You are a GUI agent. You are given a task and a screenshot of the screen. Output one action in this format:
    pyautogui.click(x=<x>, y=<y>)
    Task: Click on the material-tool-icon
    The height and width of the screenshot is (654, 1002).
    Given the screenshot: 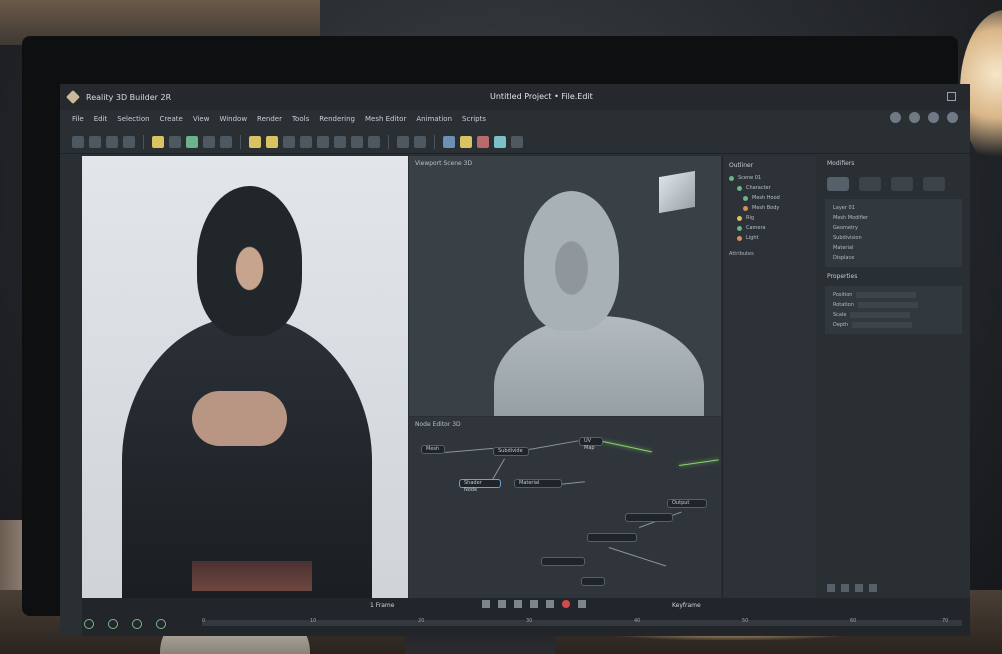 What is the action you would take?
    pyautogui.click(x=226, y=141)
    